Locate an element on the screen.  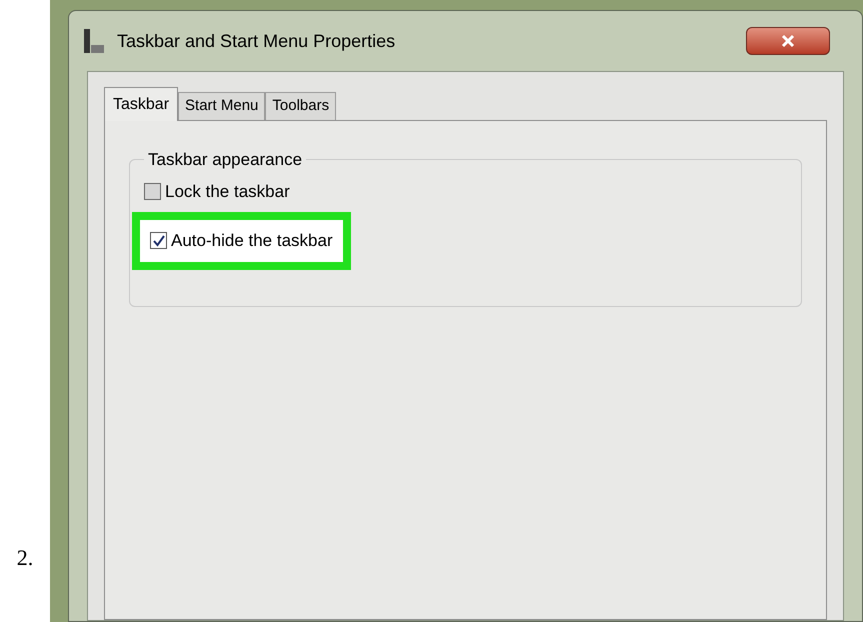
taskbar-icon is located at coordinates (94, 41).